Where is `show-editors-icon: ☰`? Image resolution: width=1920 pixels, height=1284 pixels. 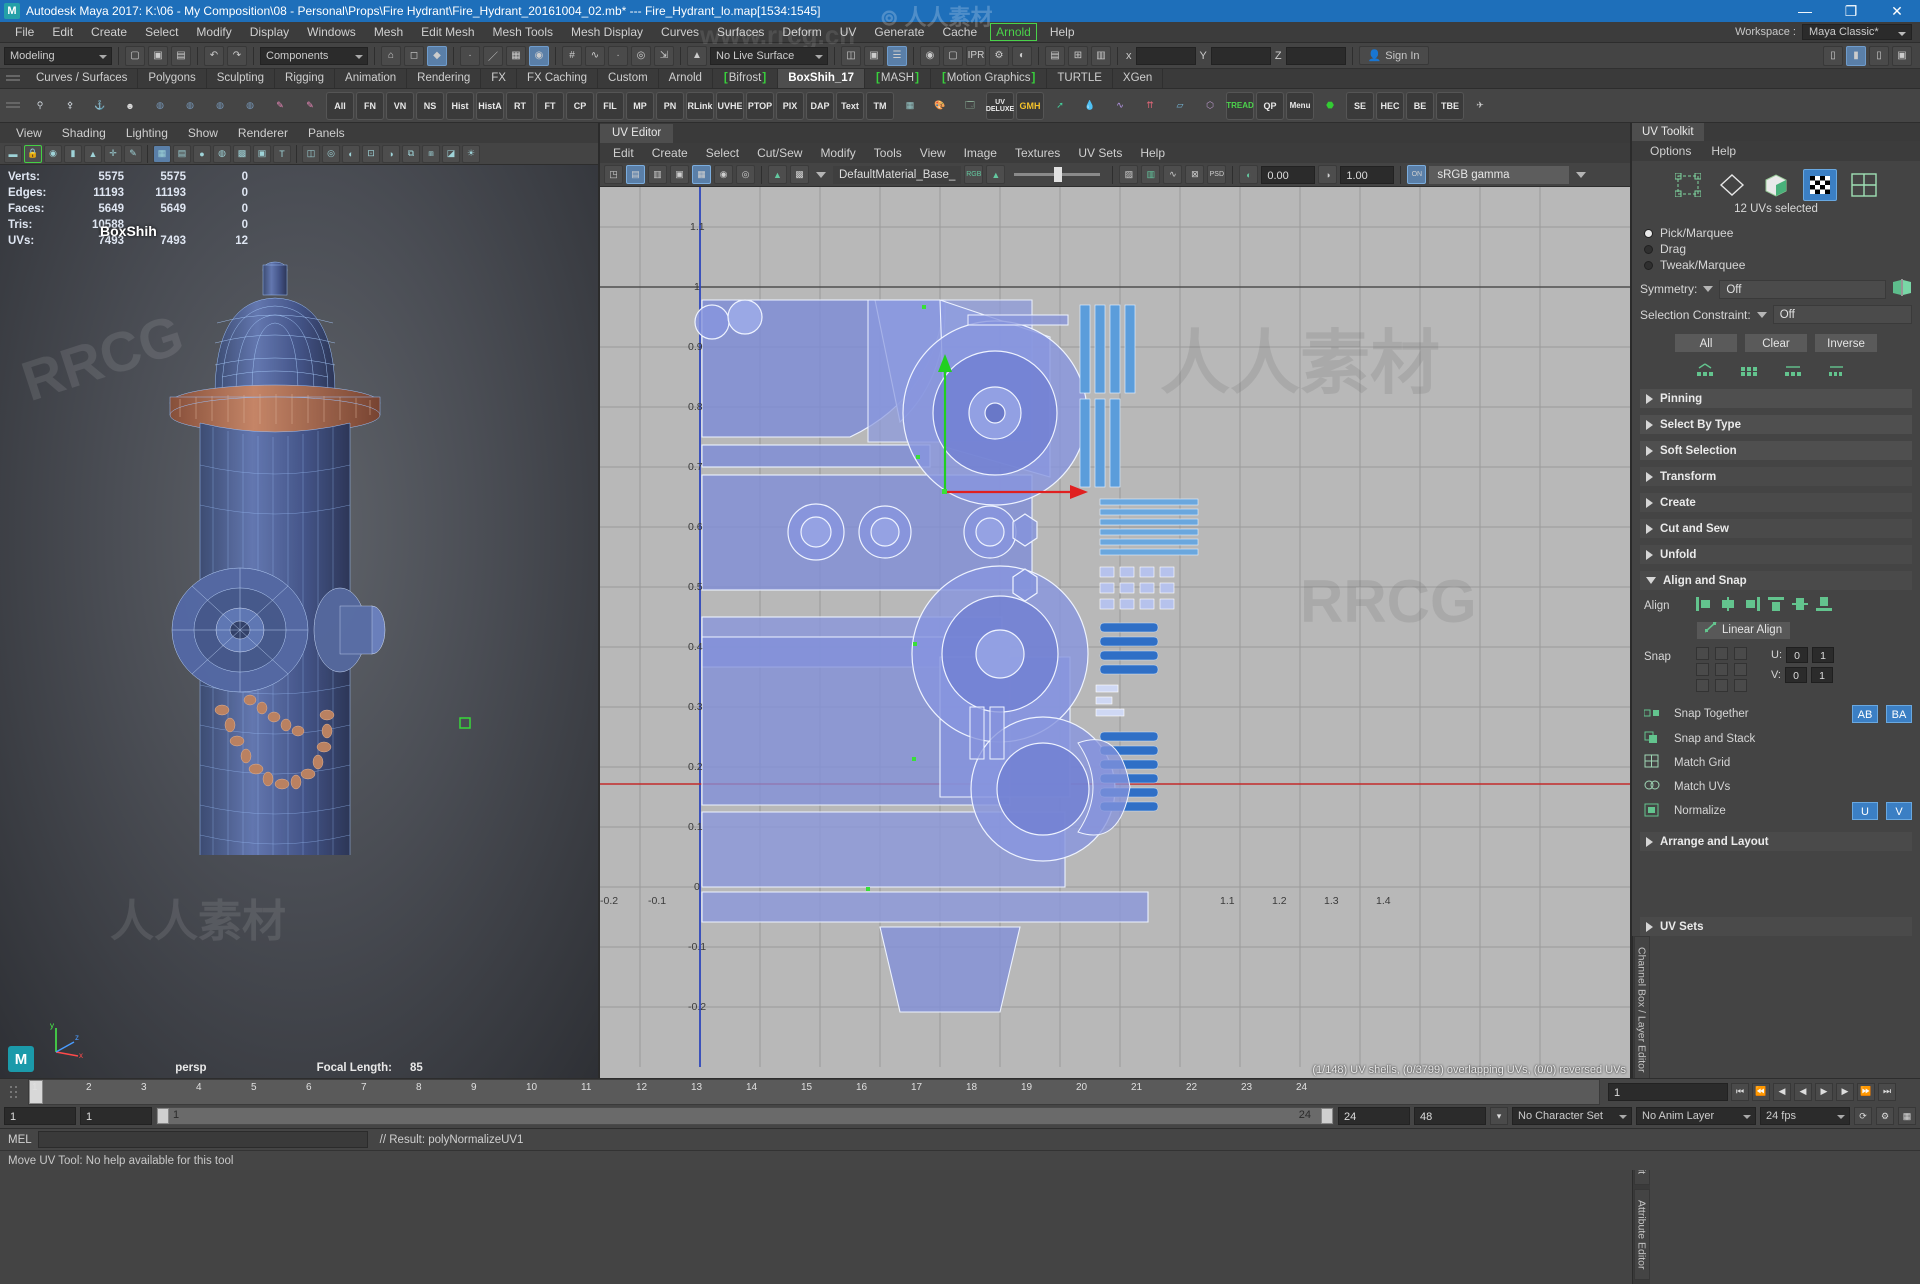 show-editors-icon: ☰ is located at coordinates (897, 55).